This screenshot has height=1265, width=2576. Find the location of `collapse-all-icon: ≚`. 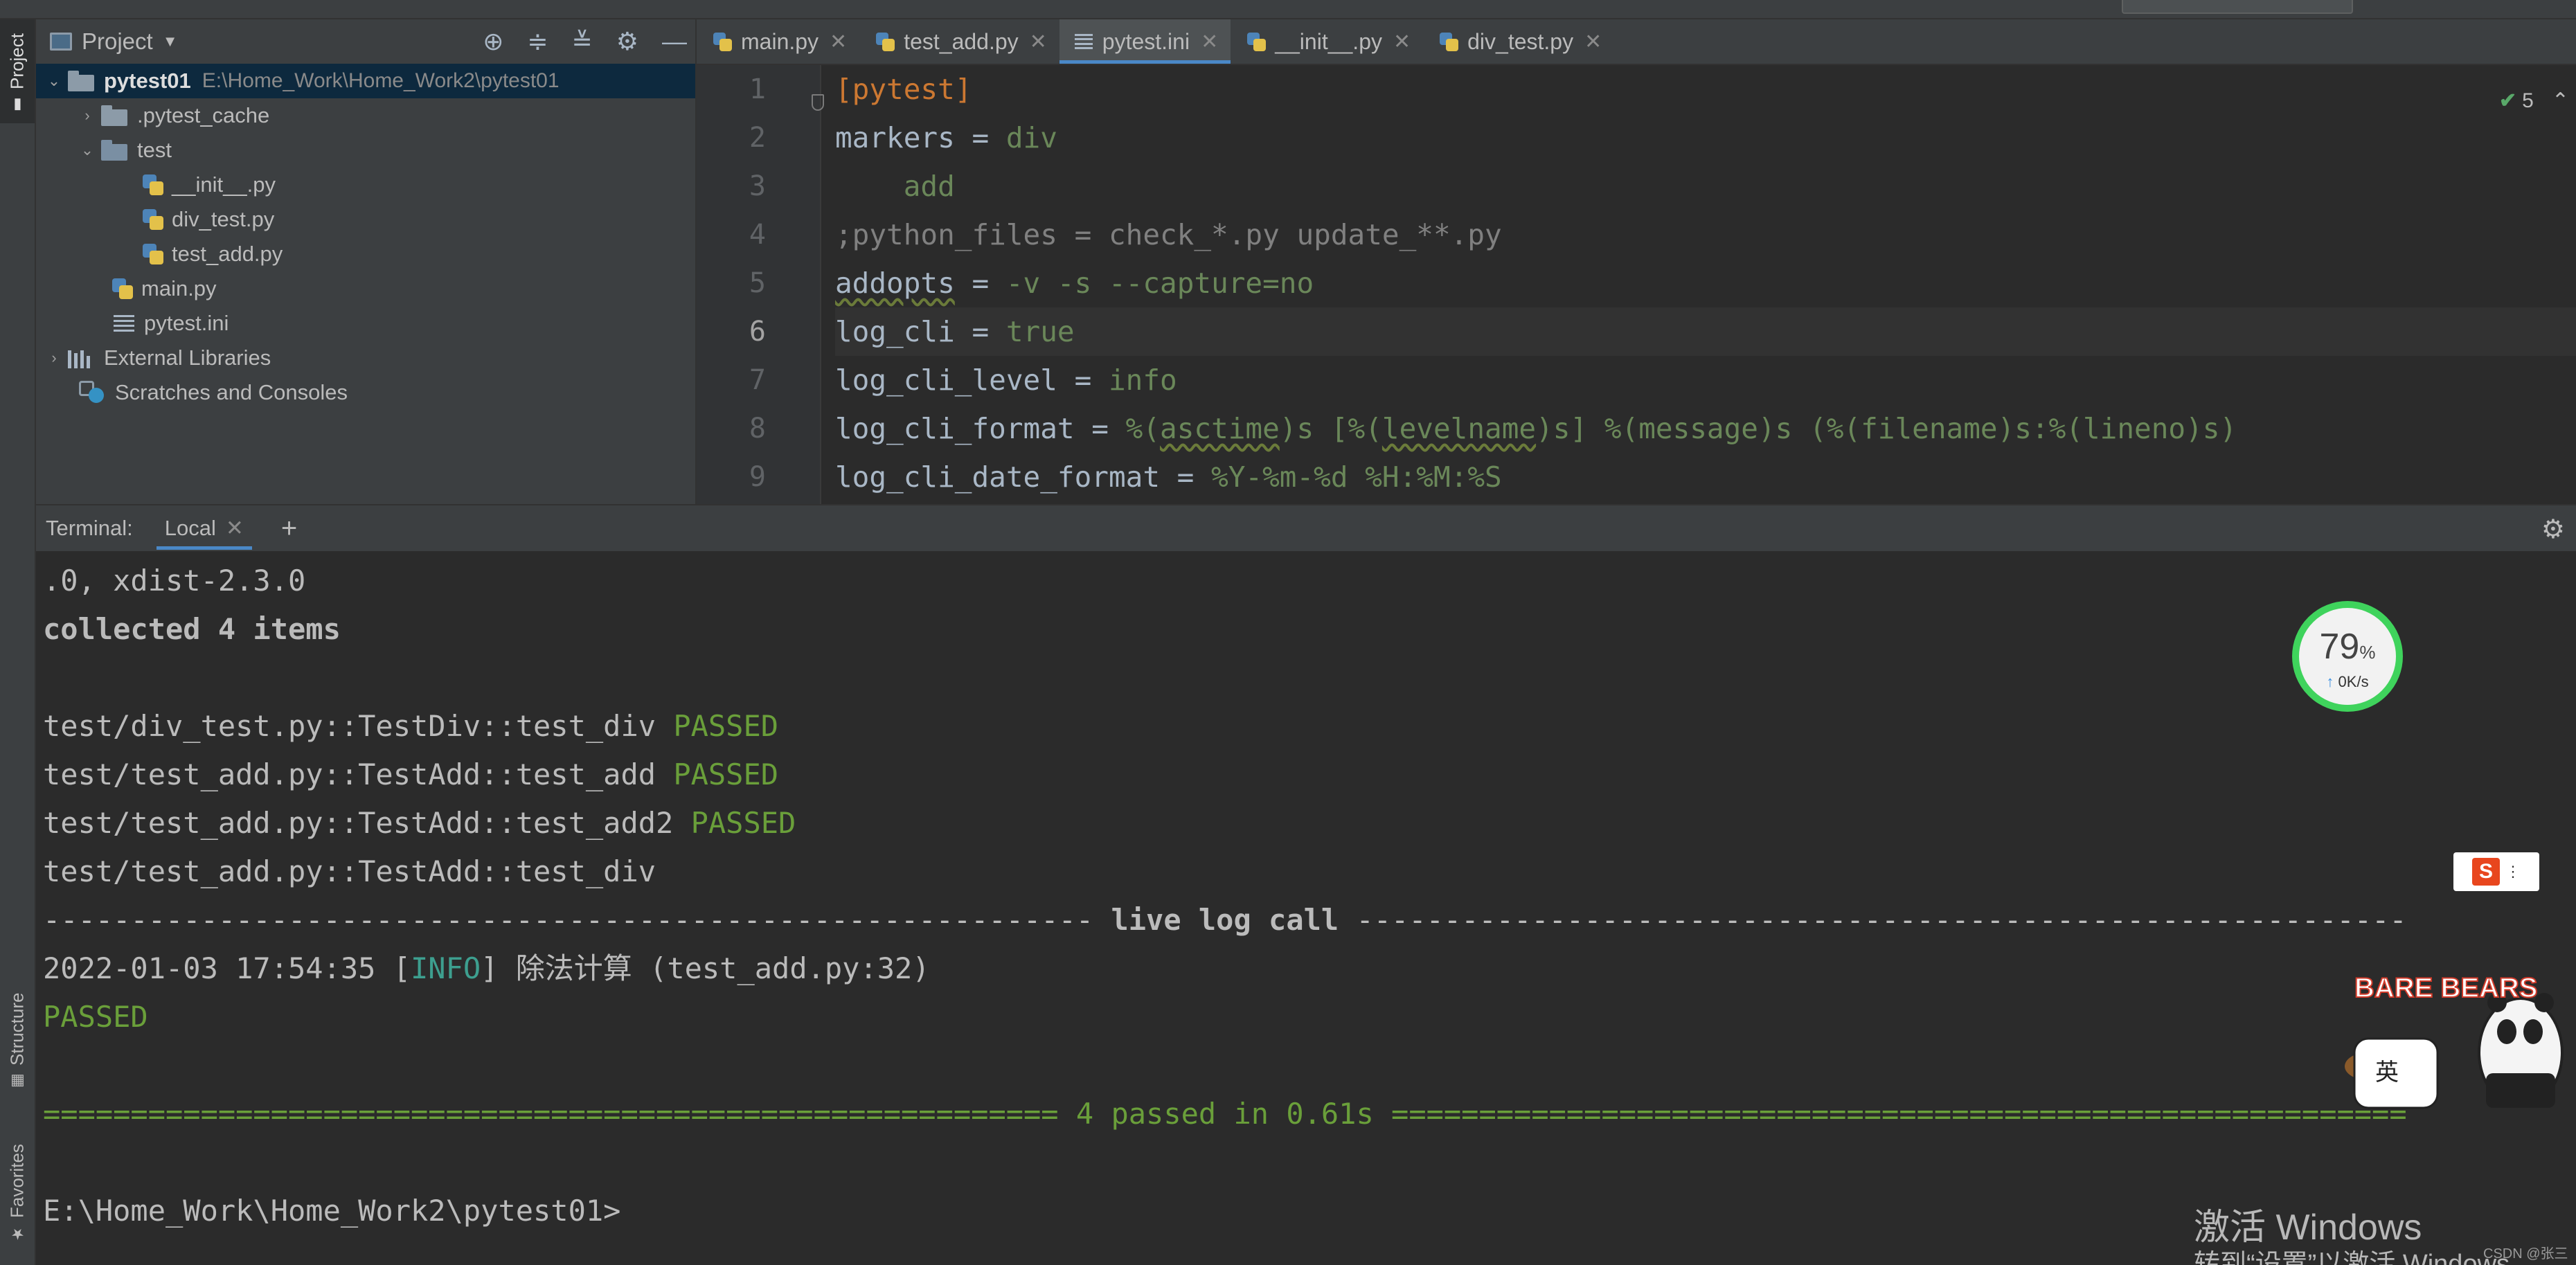

collapse-all-icon: ≚ is located at coordinates (582, 42).